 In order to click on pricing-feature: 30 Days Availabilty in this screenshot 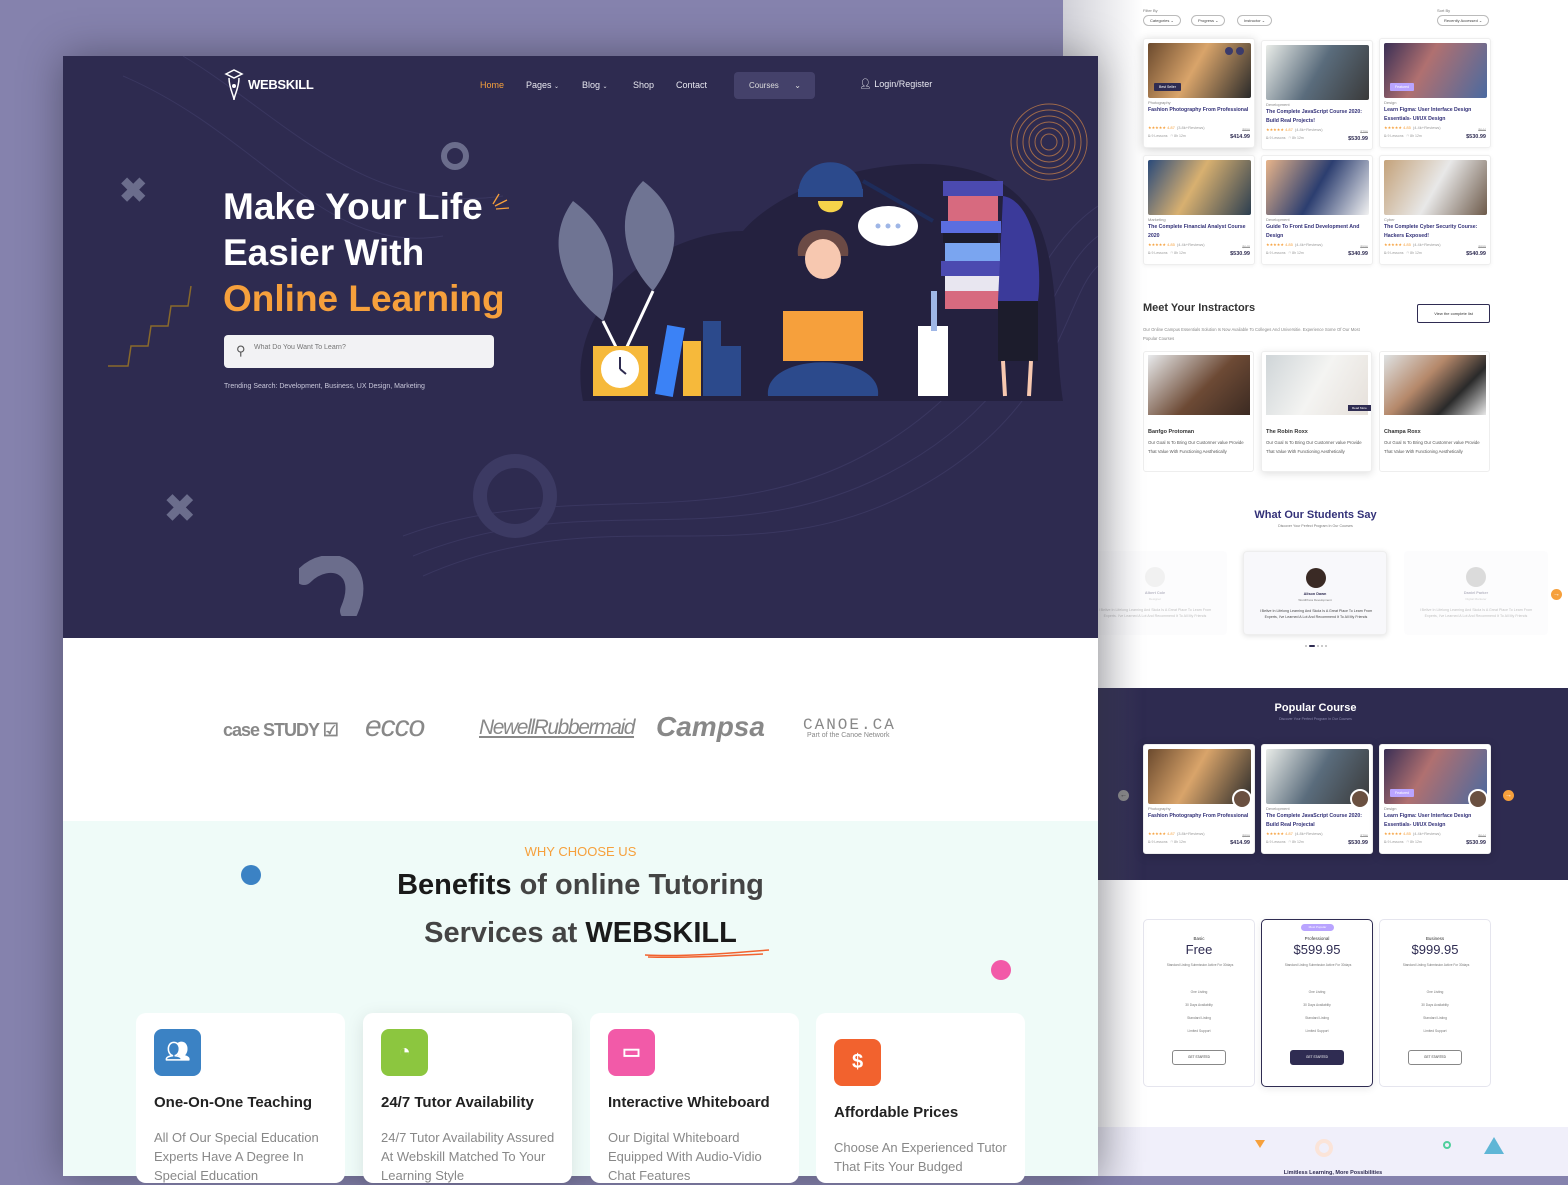, I will do `click(1199, 1005)`.